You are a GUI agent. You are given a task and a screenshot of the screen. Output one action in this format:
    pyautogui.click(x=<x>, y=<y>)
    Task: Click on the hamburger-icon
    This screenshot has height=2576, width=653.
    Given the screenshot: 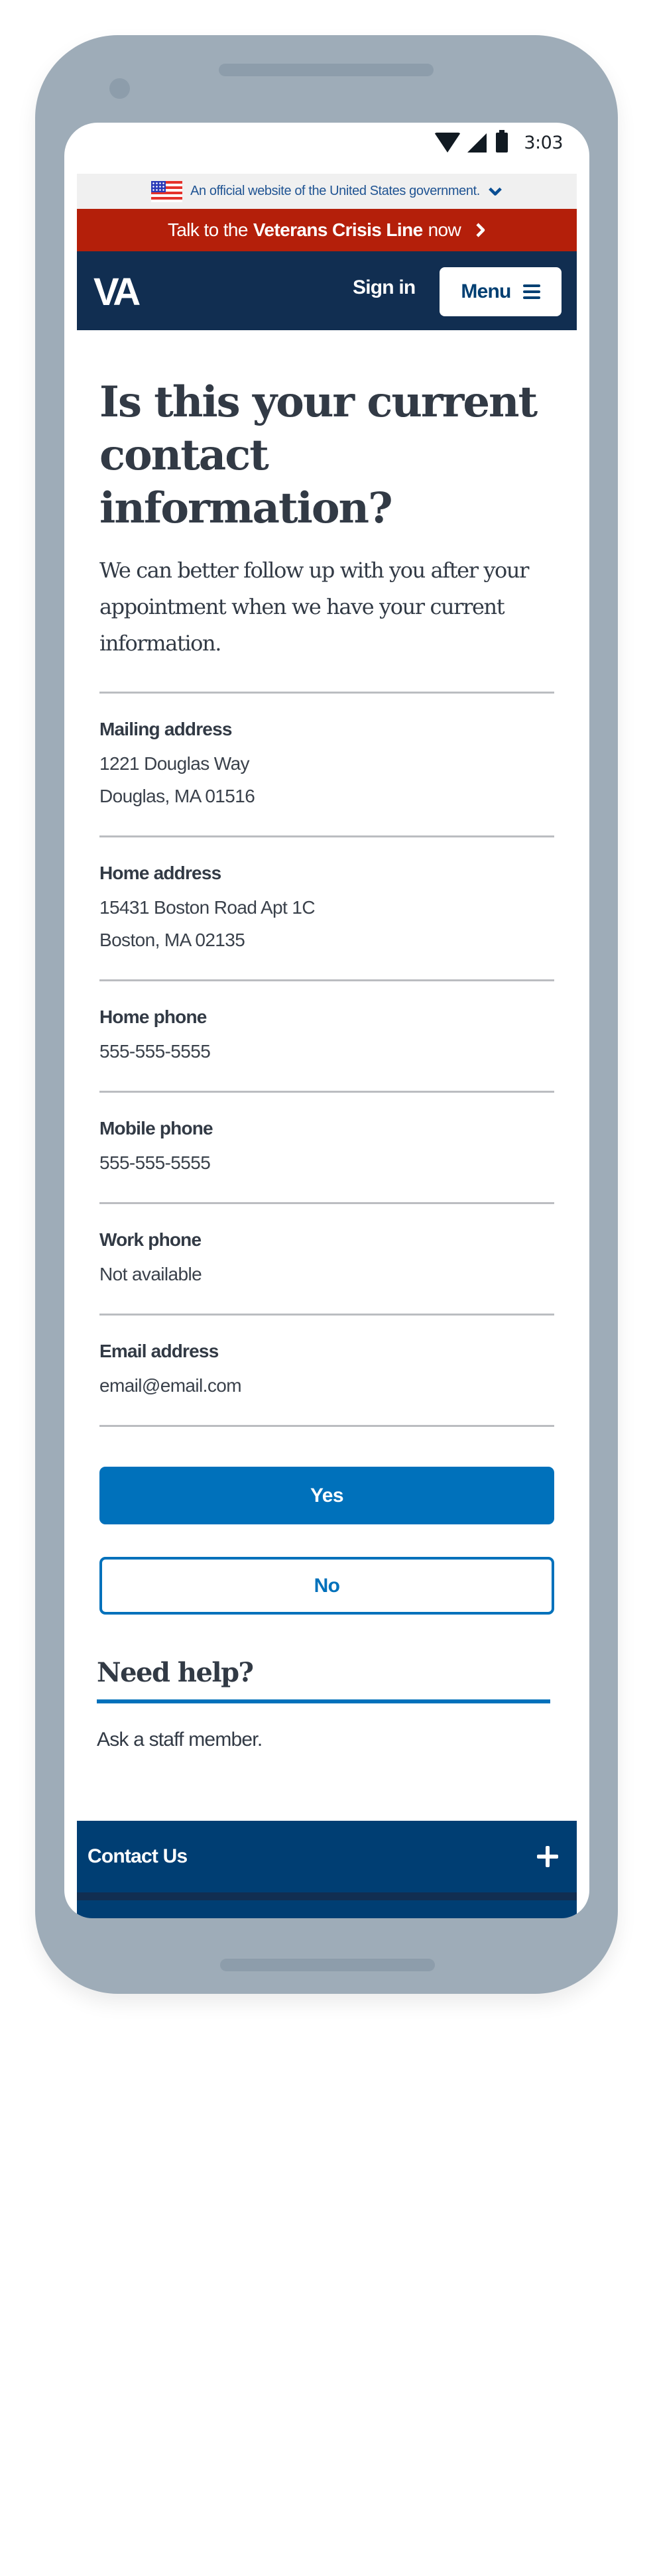 What is the action you would take?
    pyautogui.click(x=531, y=291)
    